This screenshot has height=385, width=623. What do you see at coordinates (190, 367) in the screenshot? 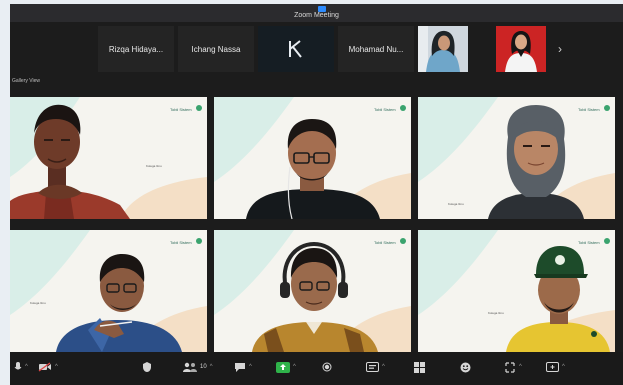
I see `participants-icon` at bounding box center [190, 367].